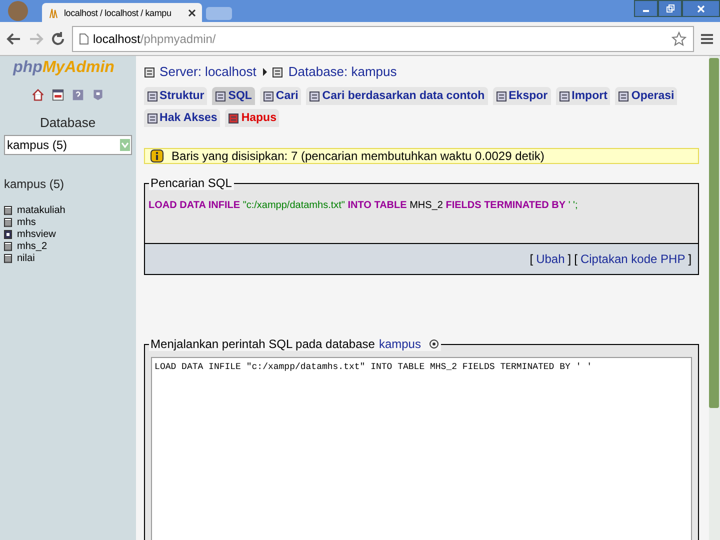 The height and width of the screenshot is (540, 720). I want to click on scrollbar, so click(714, 298).